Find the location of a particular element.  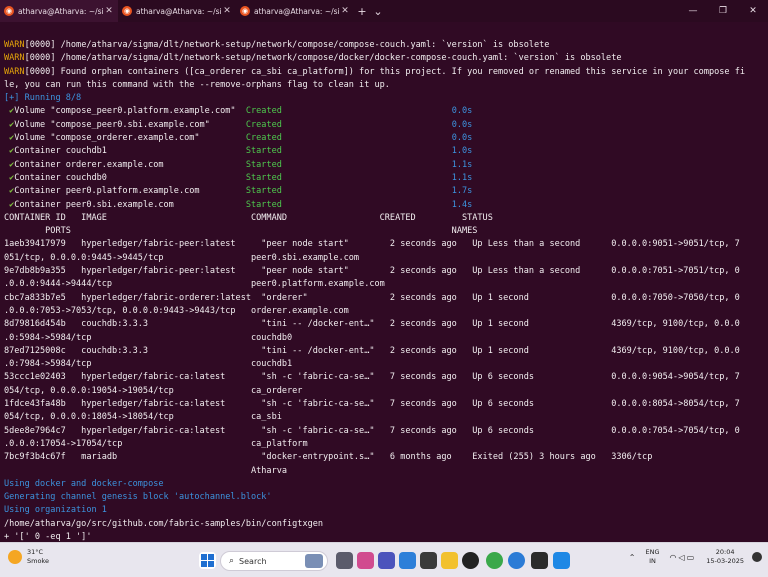

close-button: ✕ is located at coordinates (753, 11).